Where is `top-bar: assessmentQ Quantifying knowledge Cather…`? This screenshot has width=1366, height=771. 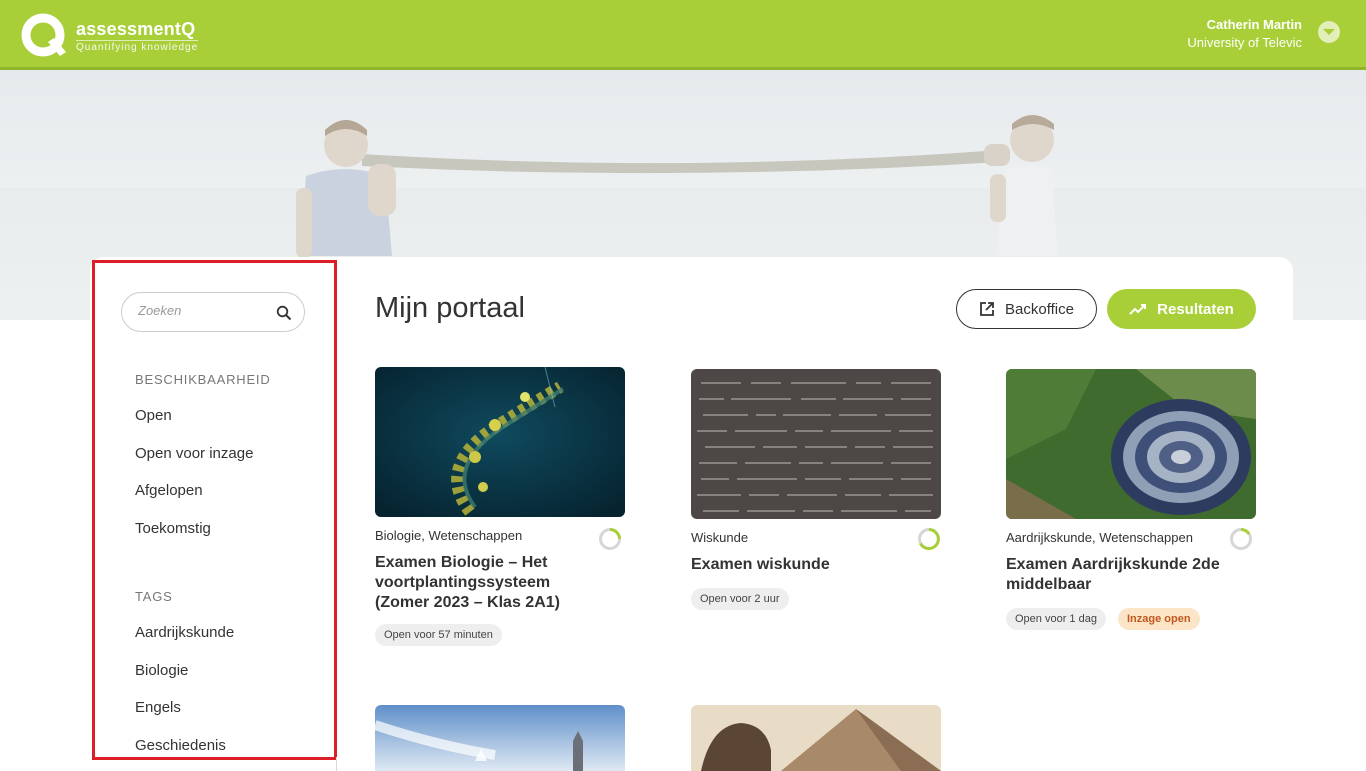
top-bar: assessmentQ Quantifying knowledge Cather… is located at coordinates (683, 35).